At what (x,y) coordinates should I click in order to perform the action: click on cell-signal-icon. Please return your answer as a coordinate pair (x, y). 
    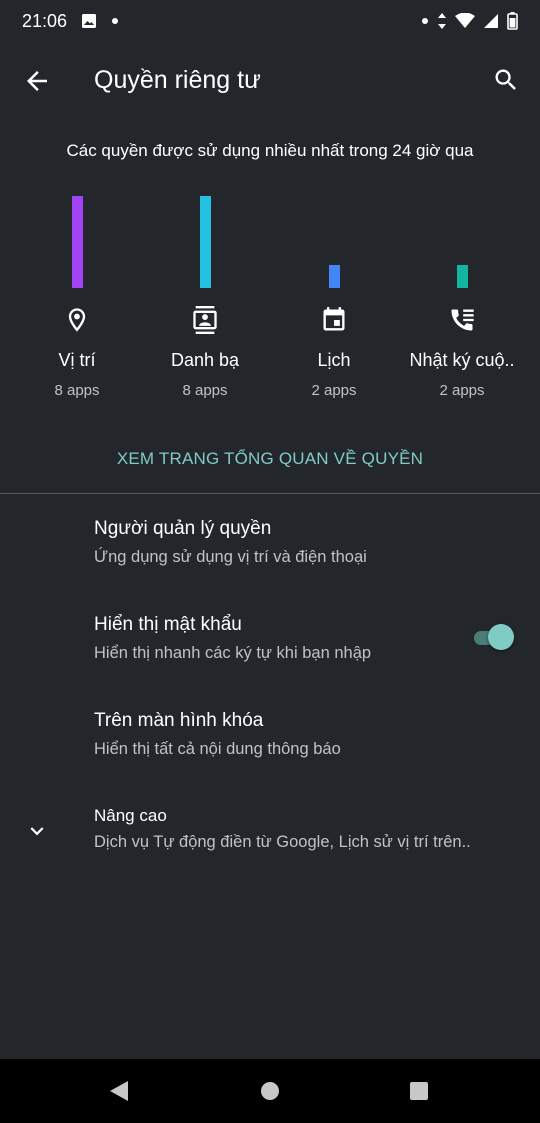
    Looking at the image, I should click on (491, 21).